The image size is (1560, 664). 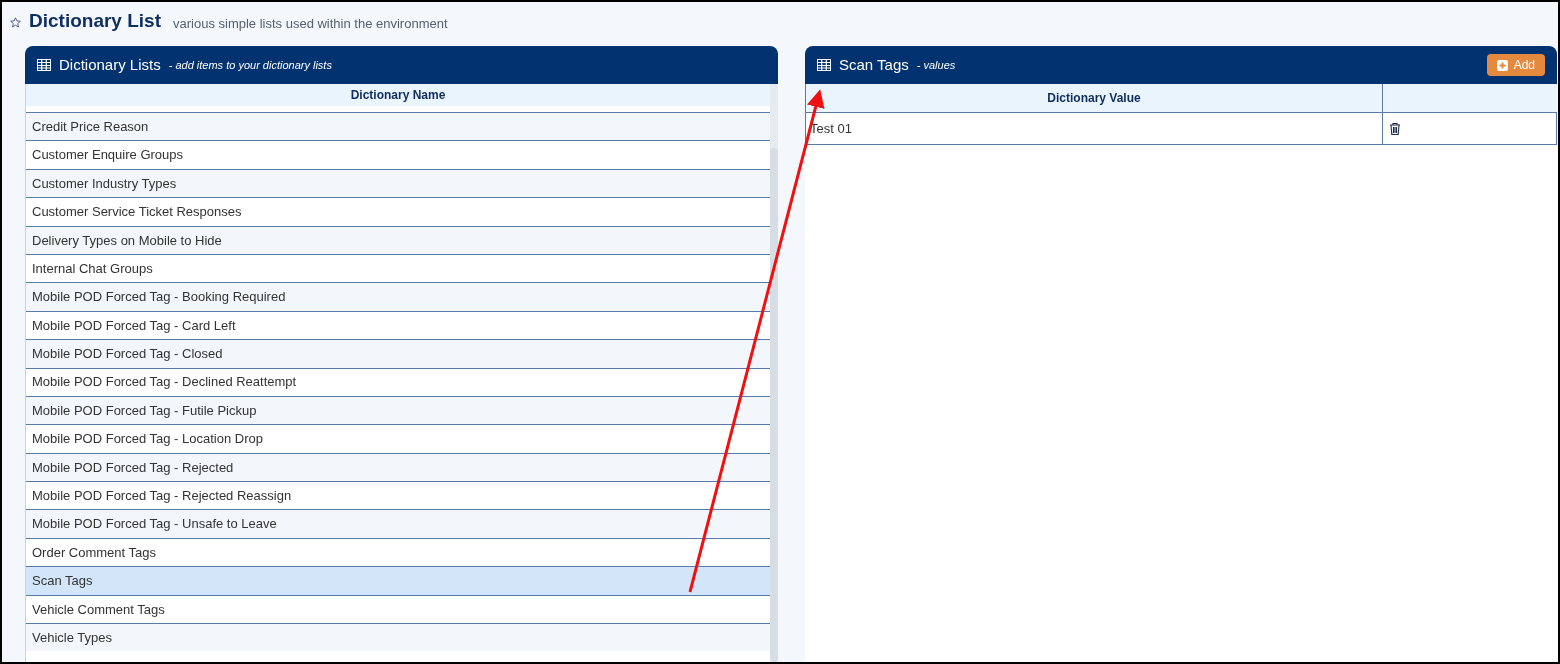 What do you see at coordinates (1094, 128) in the screenshot?
I see `value-cell: Test 01` at bounding box center [1094, 128].